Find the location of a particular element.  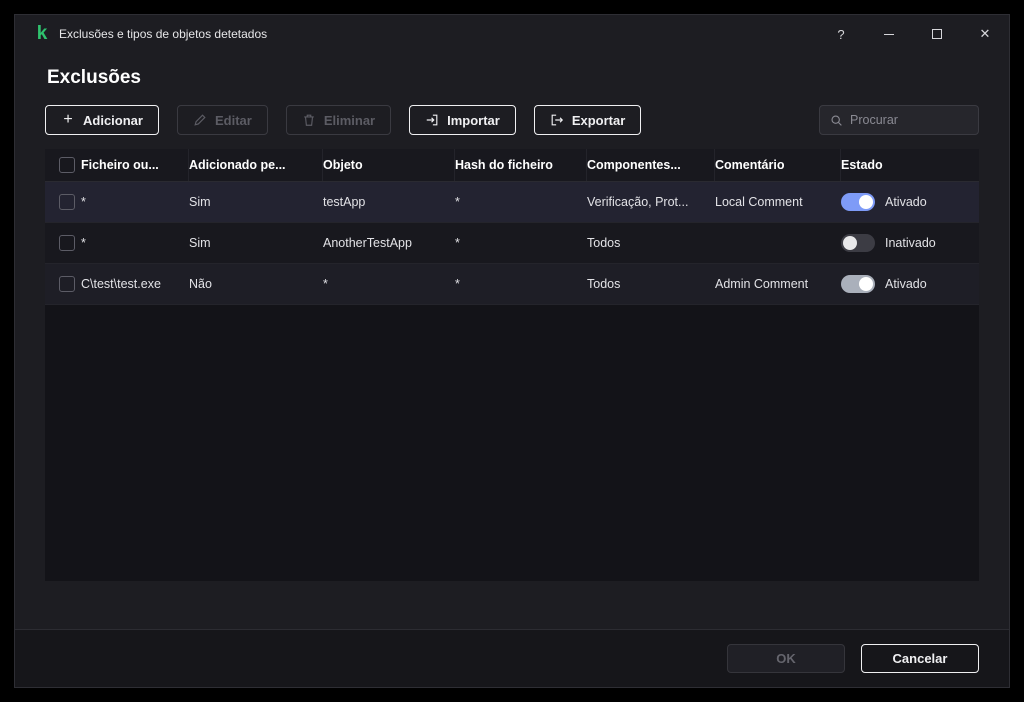

state-label: Inativado is located at coordinates (910, 243).